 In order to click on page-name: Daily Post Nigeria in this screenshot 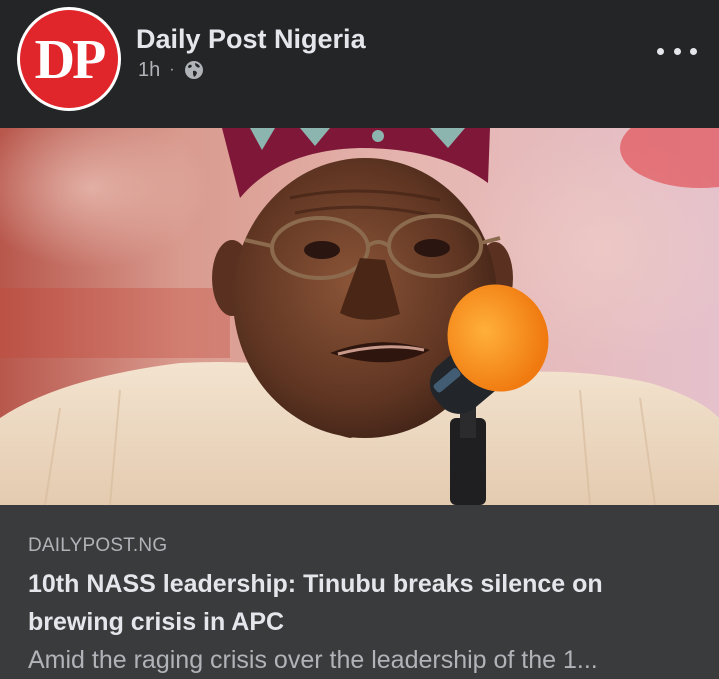, I will do `click(251, 39)`.